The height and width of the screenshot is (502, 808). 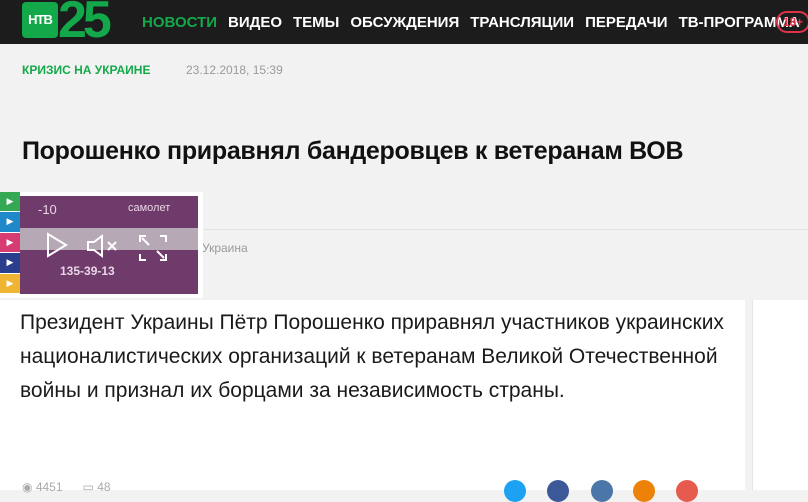 What do you see at coordinates (49, 487) in the screenshot?
I see `views-count: 4451` at bounding box center [49, 487].